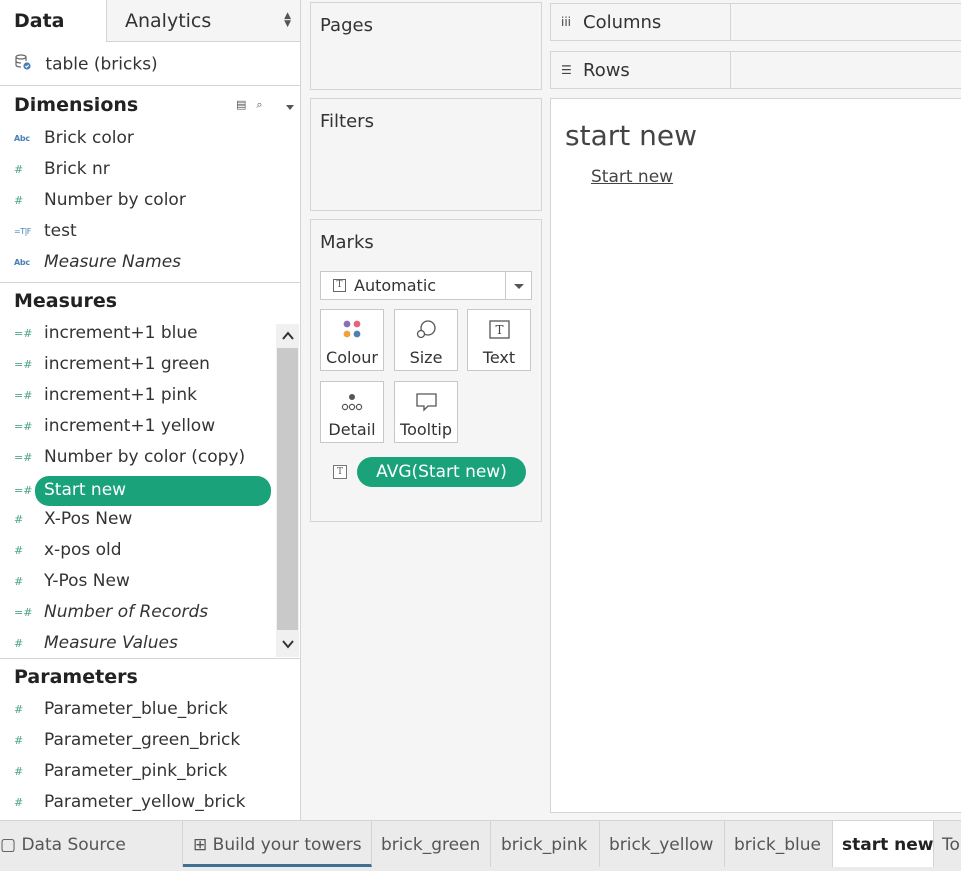 The height and width of the screenshot is (871, 961). I want to click on measures-scrollbar, so click(287, 490).